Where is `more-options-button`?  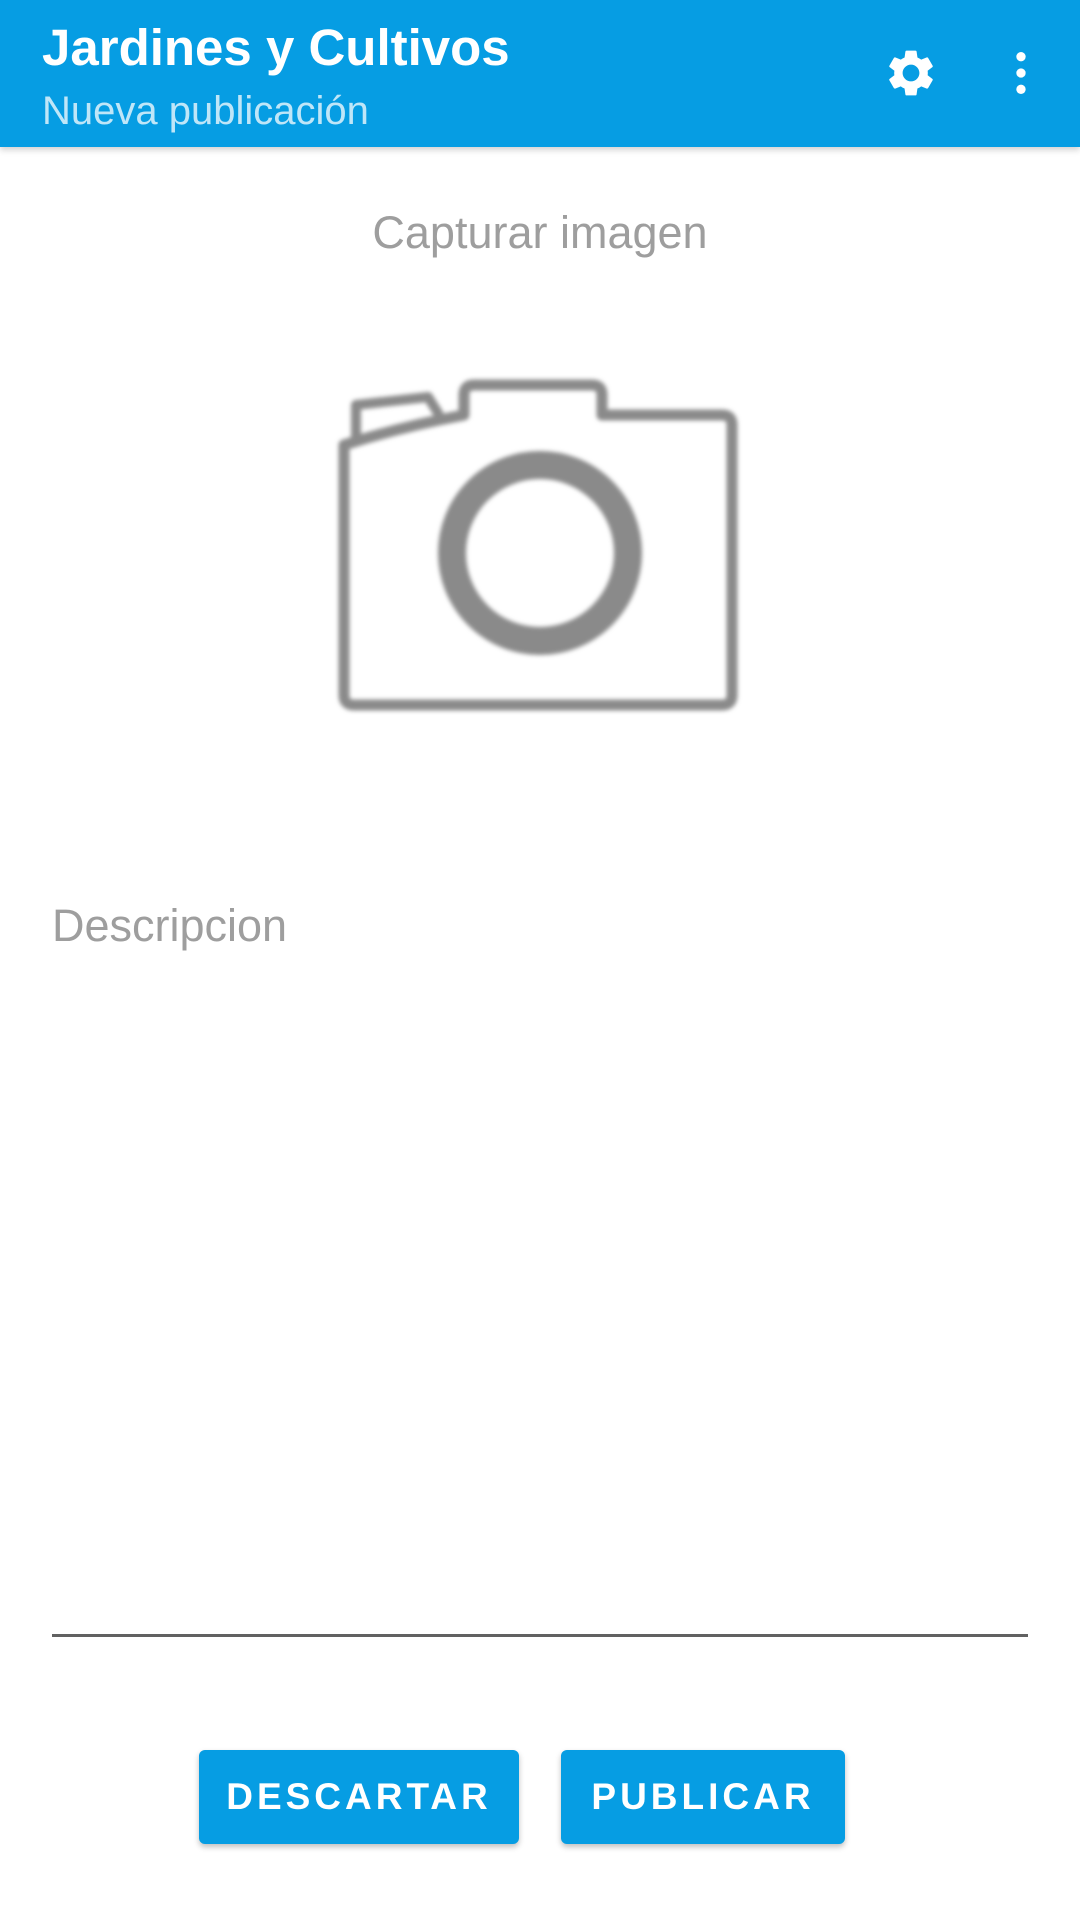 more-options-button is located at coordinates (1021, 73).